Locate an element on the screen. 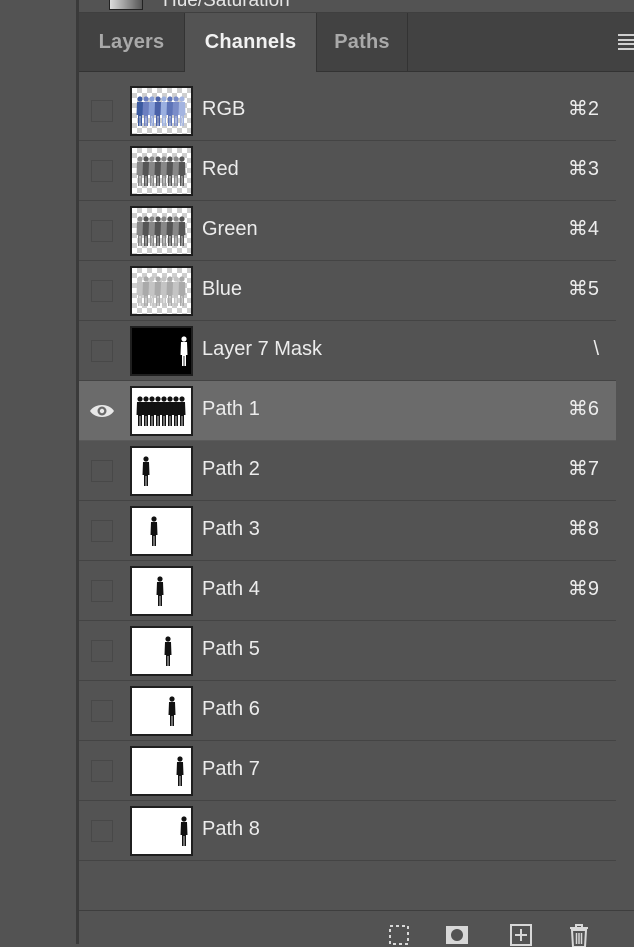 The image size is (634, 947). channel-row: Path 6 is located at coordinates (347, 711).